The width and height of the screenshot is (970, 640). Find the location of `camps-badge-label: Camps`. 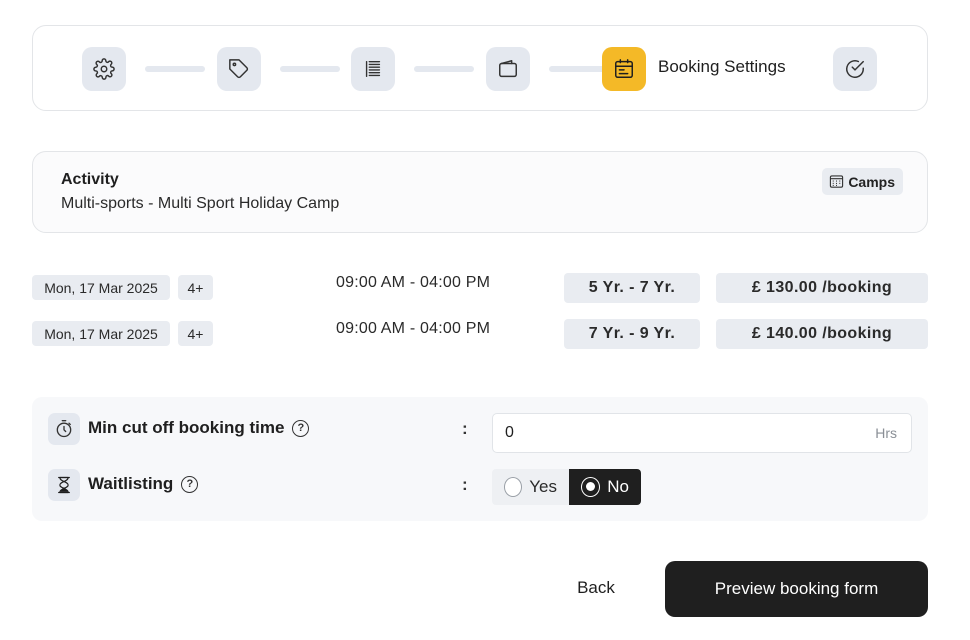

camps-badge-label: Camps is located at coordinates (871, 181).